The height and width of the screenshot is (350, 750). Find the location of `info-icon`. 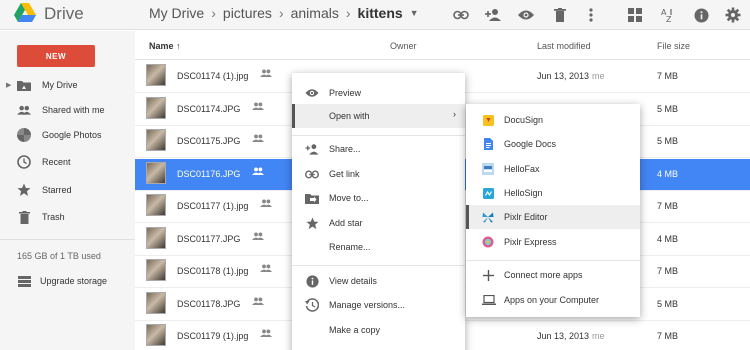

info-icon is located at coordinates (701, 15).